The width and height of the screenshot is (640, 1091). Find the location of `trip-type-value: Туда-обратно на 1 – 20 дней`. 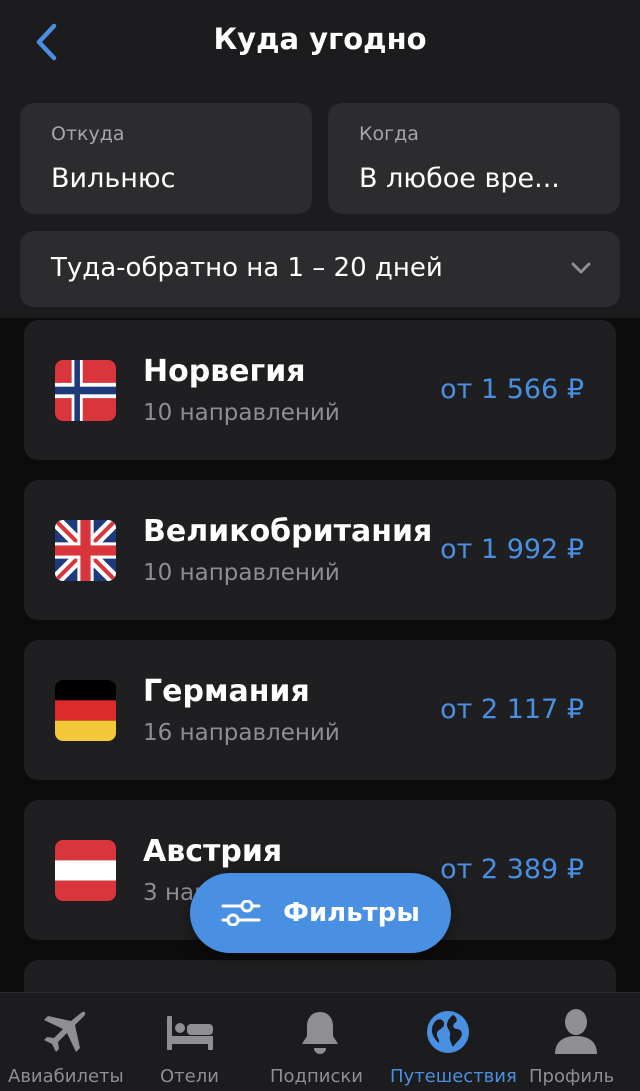

trip-type-value: Туда-обратно на 1 – 20 дней is located at coordinates (247, 268).